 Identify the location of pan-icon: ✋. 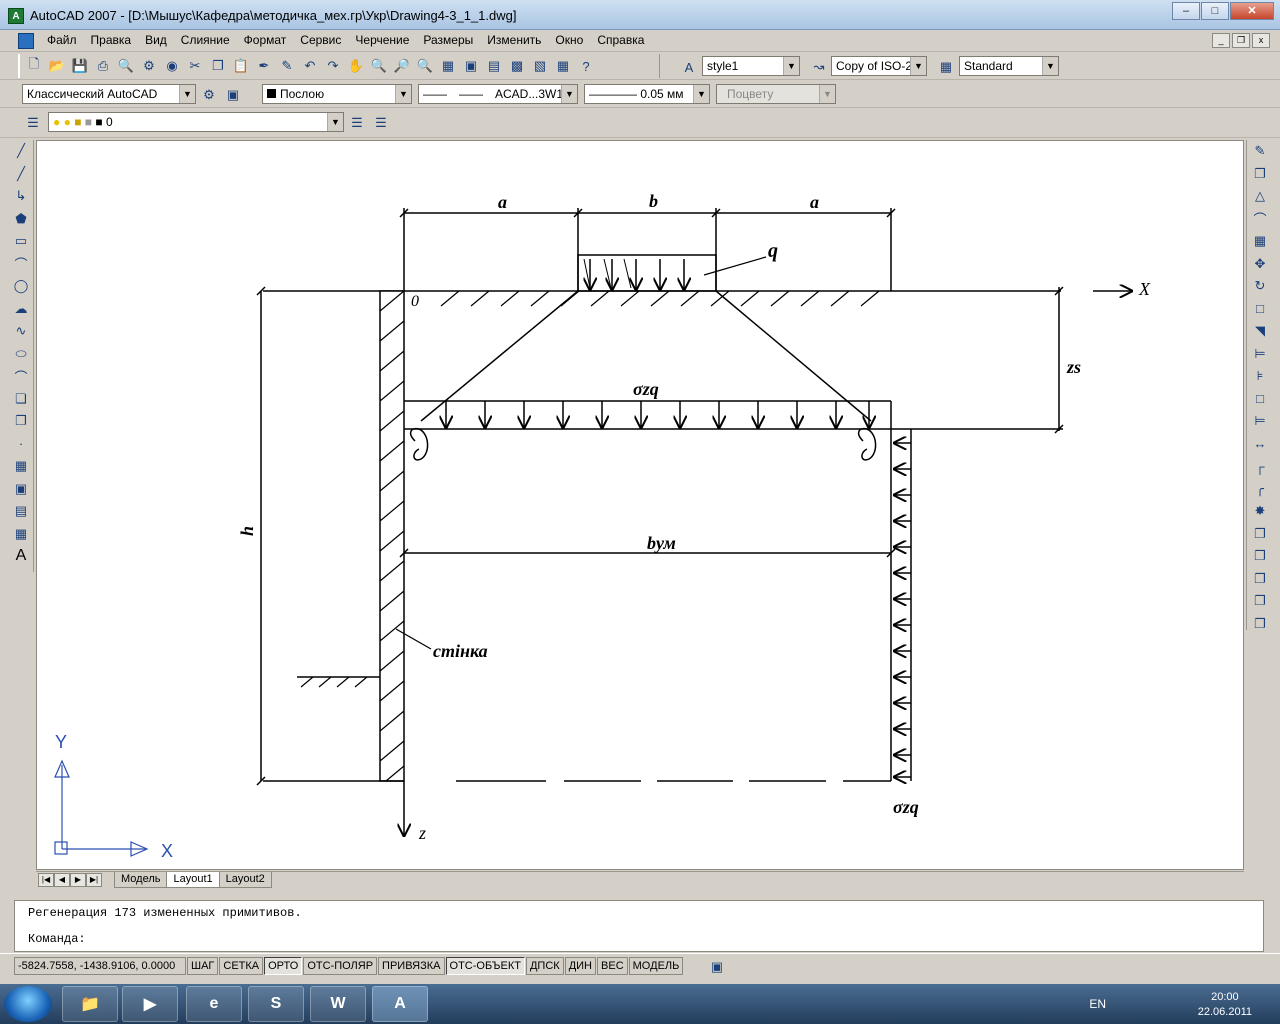
(356, 66).